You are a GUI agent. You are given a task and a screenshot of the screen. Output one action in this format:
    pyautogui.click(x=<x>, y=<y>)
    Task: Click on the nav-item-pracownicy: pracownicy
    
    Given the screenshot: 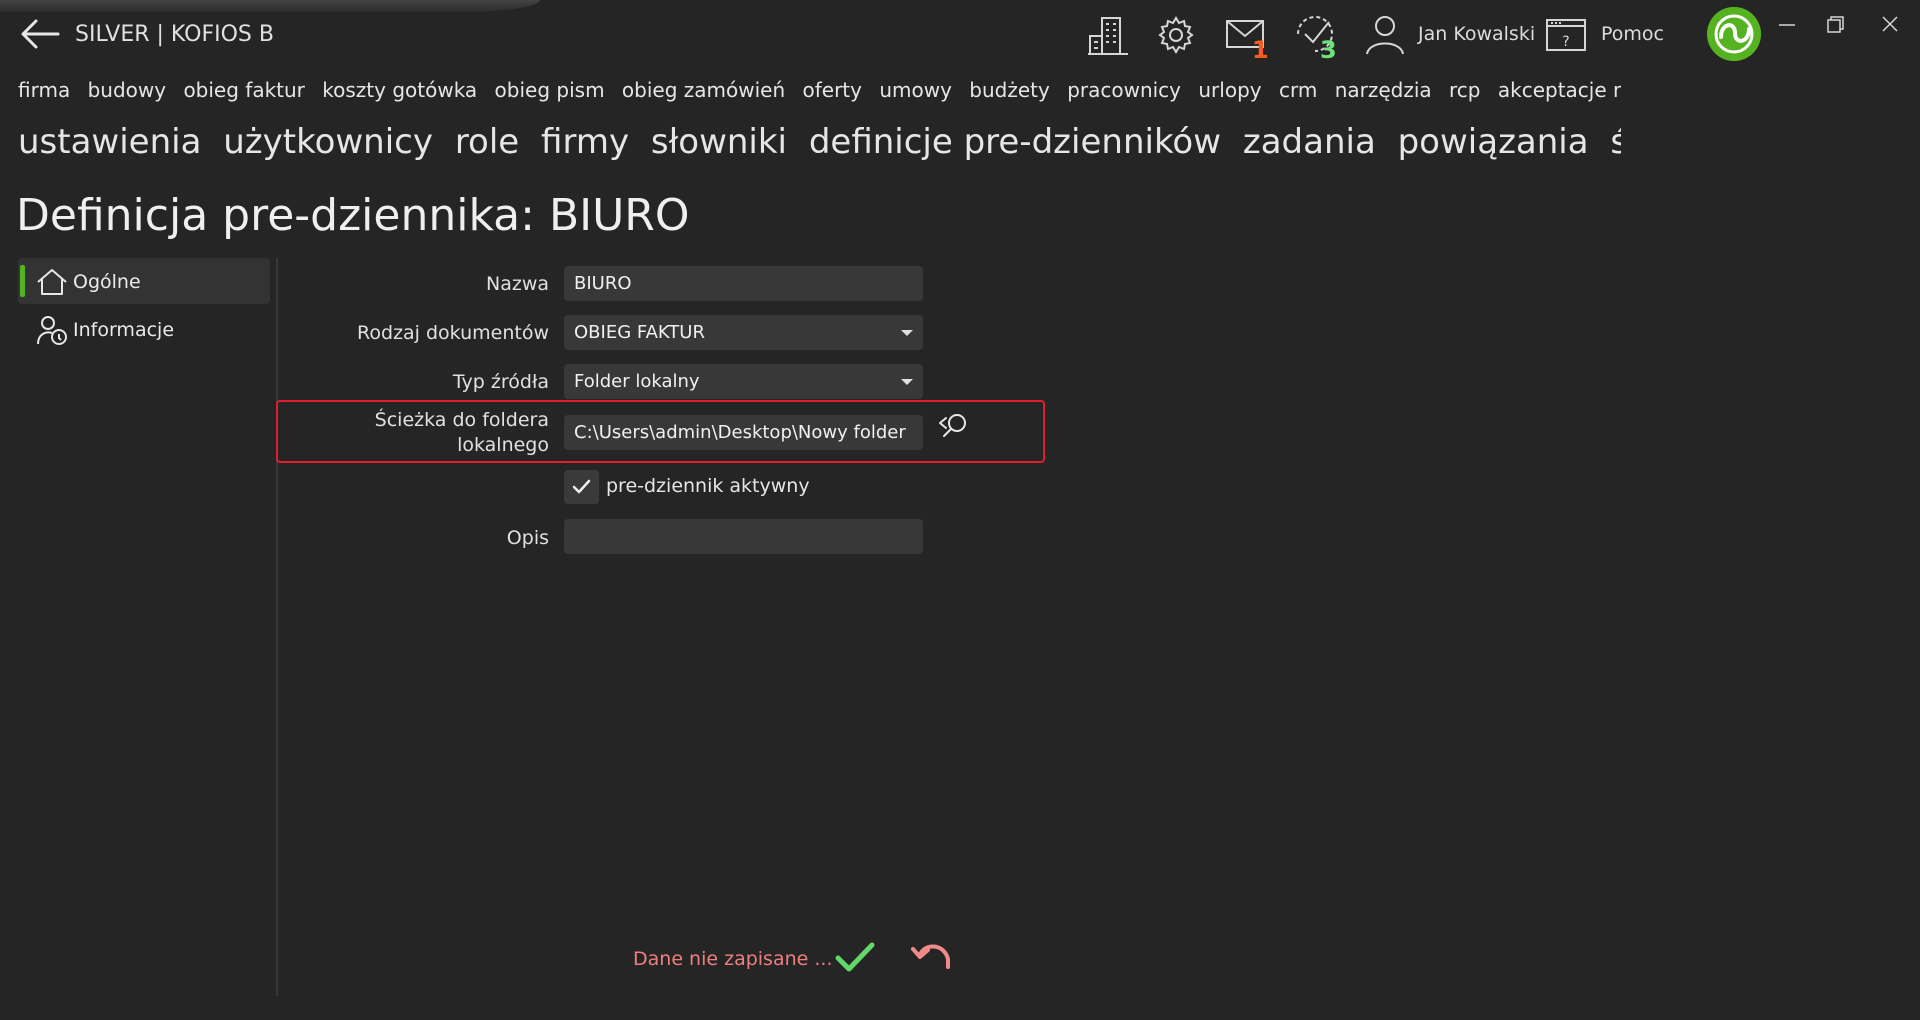 What is the action you would take?
    pyautogui.click(x=1124, y=90)
    